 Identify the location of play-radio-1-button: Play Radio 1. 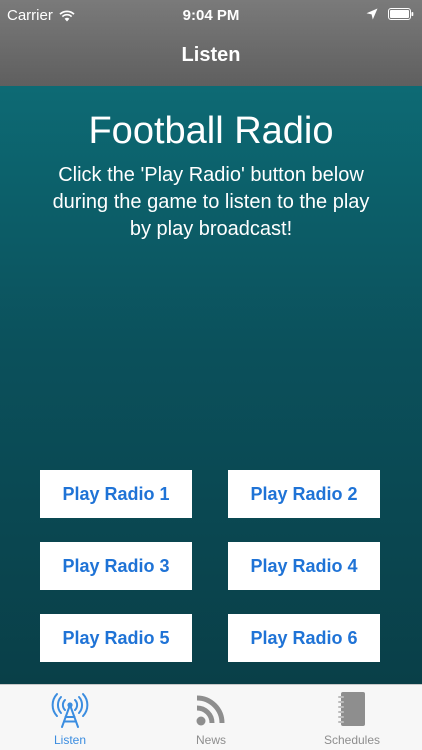
(116, 494).